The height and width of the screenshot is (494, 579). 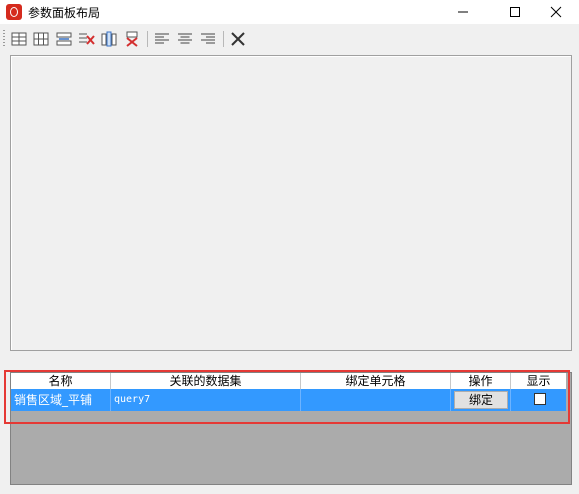 I want to click on maximize-icon, so click(x=515, y=12).